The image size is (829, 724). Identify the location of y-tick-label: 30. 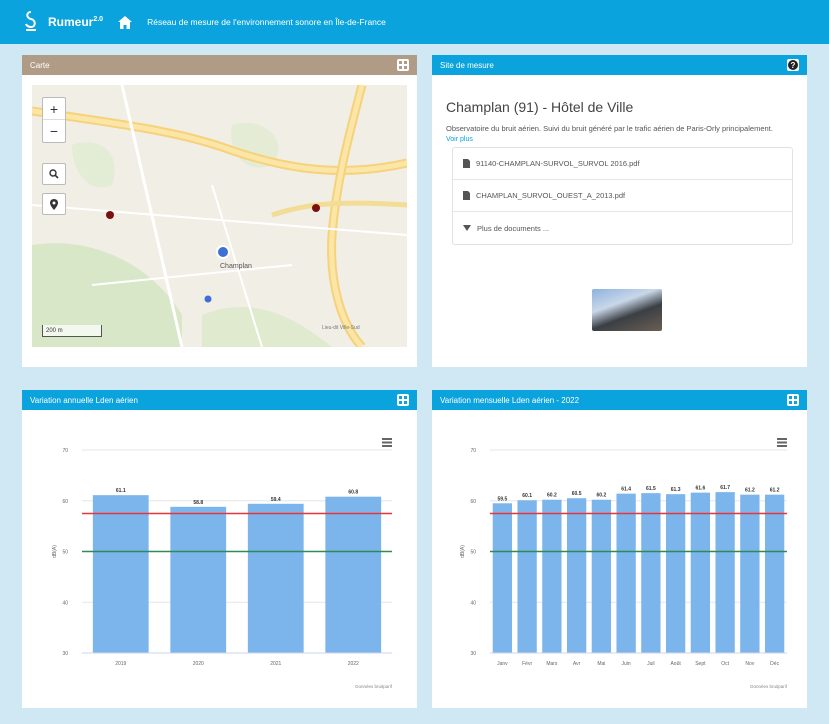
(65, 654).